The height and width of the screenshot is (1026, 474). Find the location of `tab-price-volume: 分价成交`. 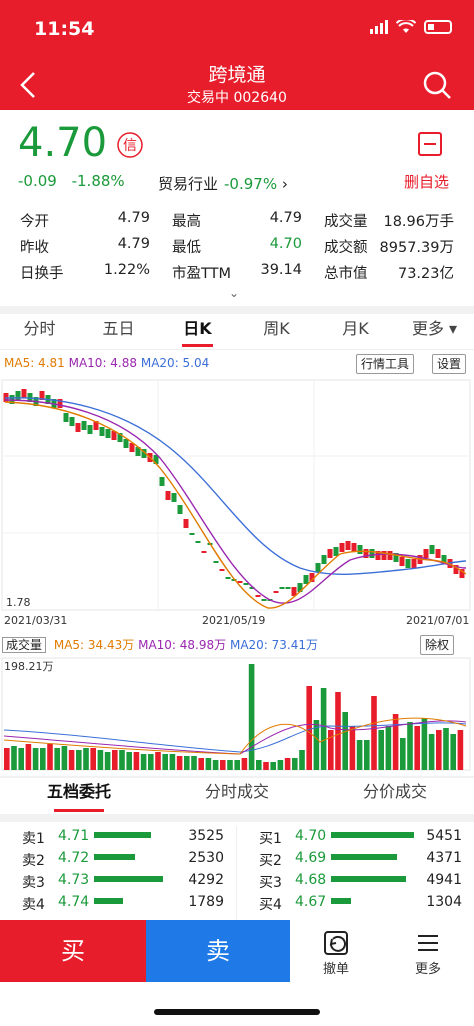

tab-price-volume: 分价成交 is located at coordinates (395, 794).